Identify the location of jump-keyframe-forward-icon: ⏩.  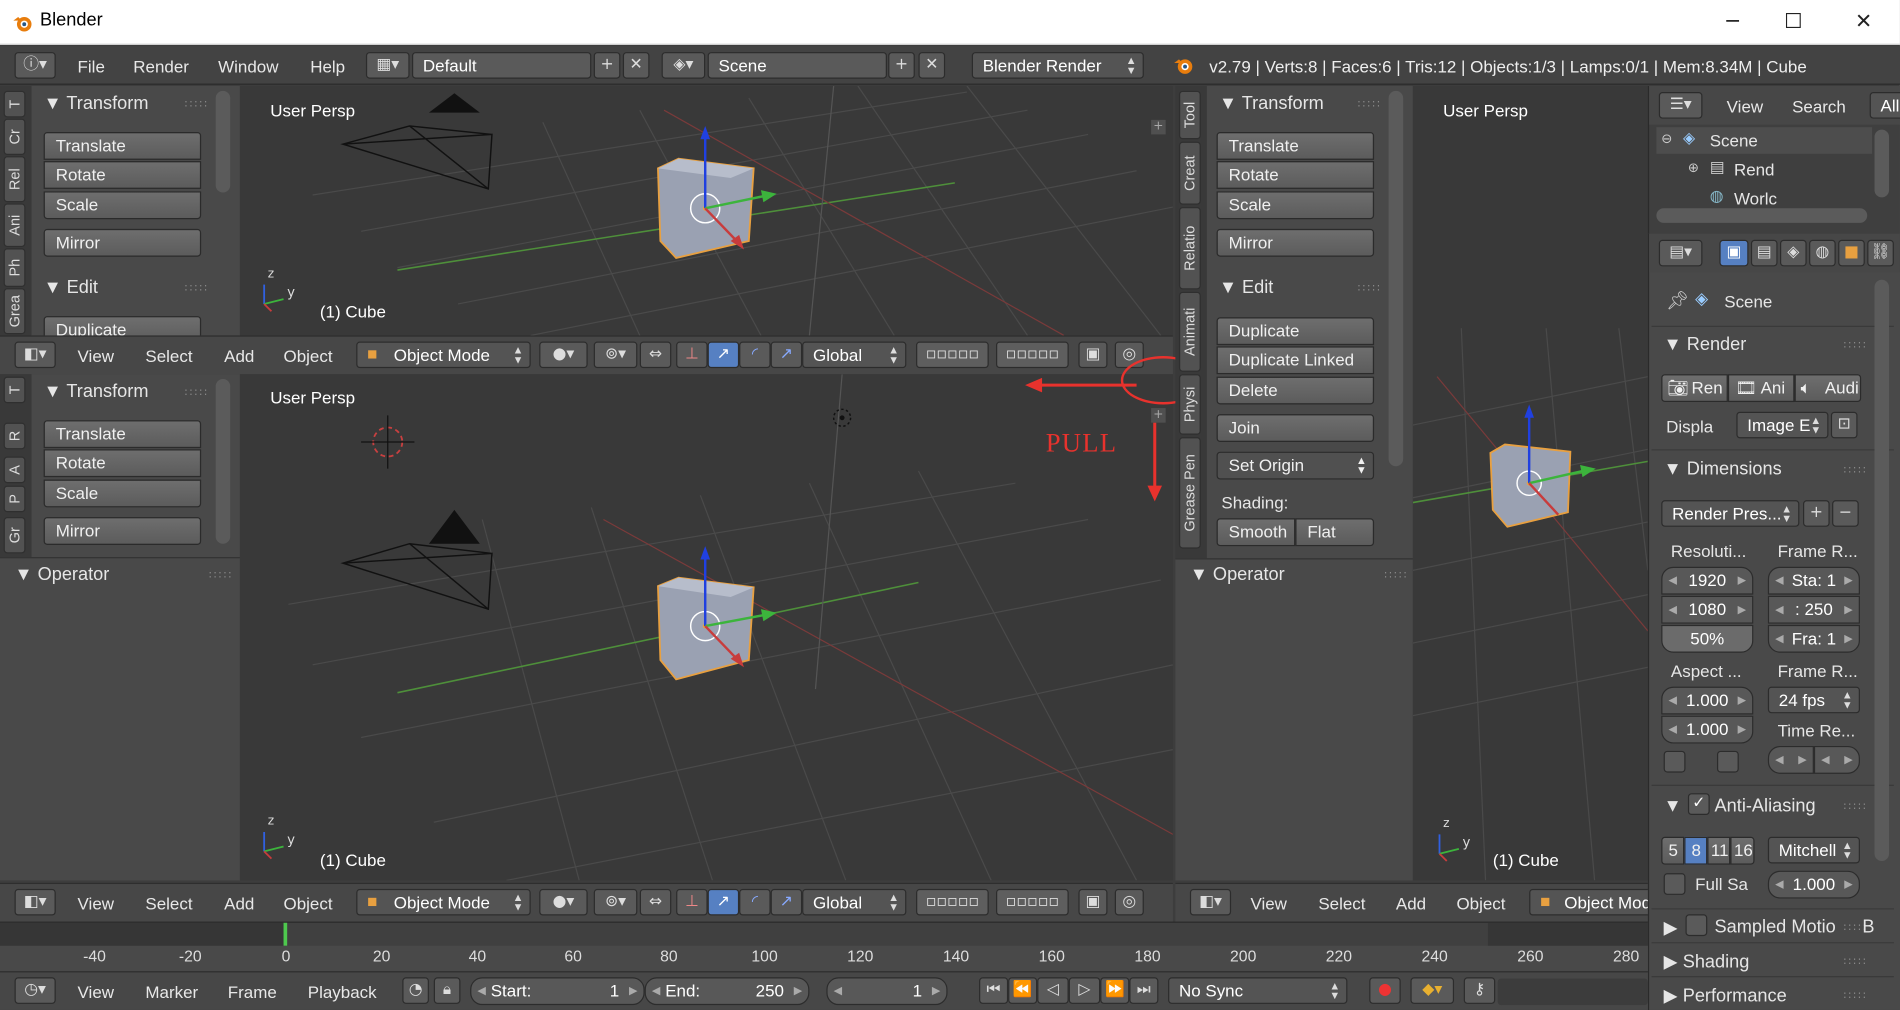
(1115, 990).